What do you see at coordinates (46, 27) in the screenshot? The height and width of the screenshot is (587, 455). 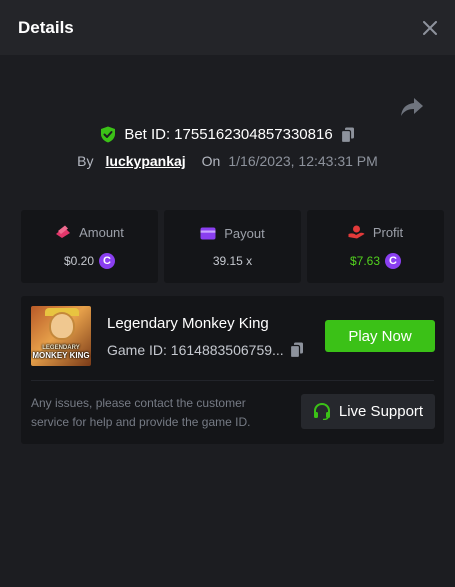 I see `page-title: Details` at bounding box center [46, 27].